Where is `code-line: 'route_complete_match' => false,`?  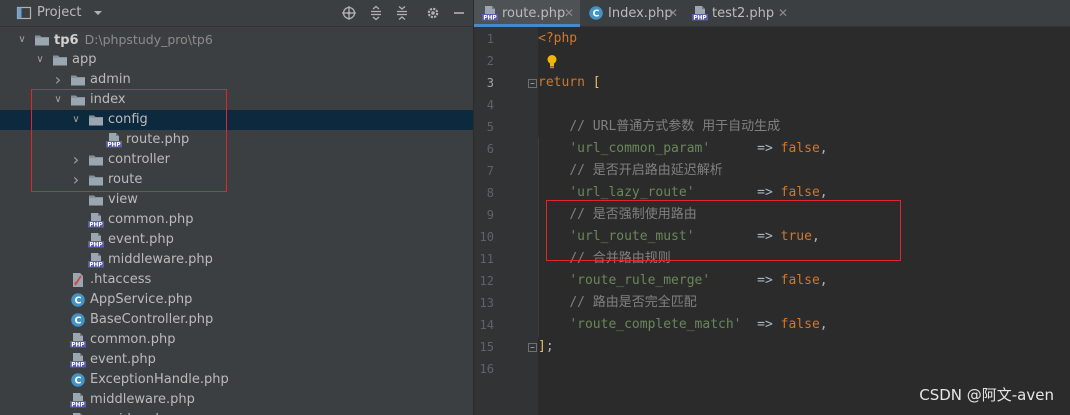 code-line: 'route_complete_match' => false, is located at coordinates (683, 325).